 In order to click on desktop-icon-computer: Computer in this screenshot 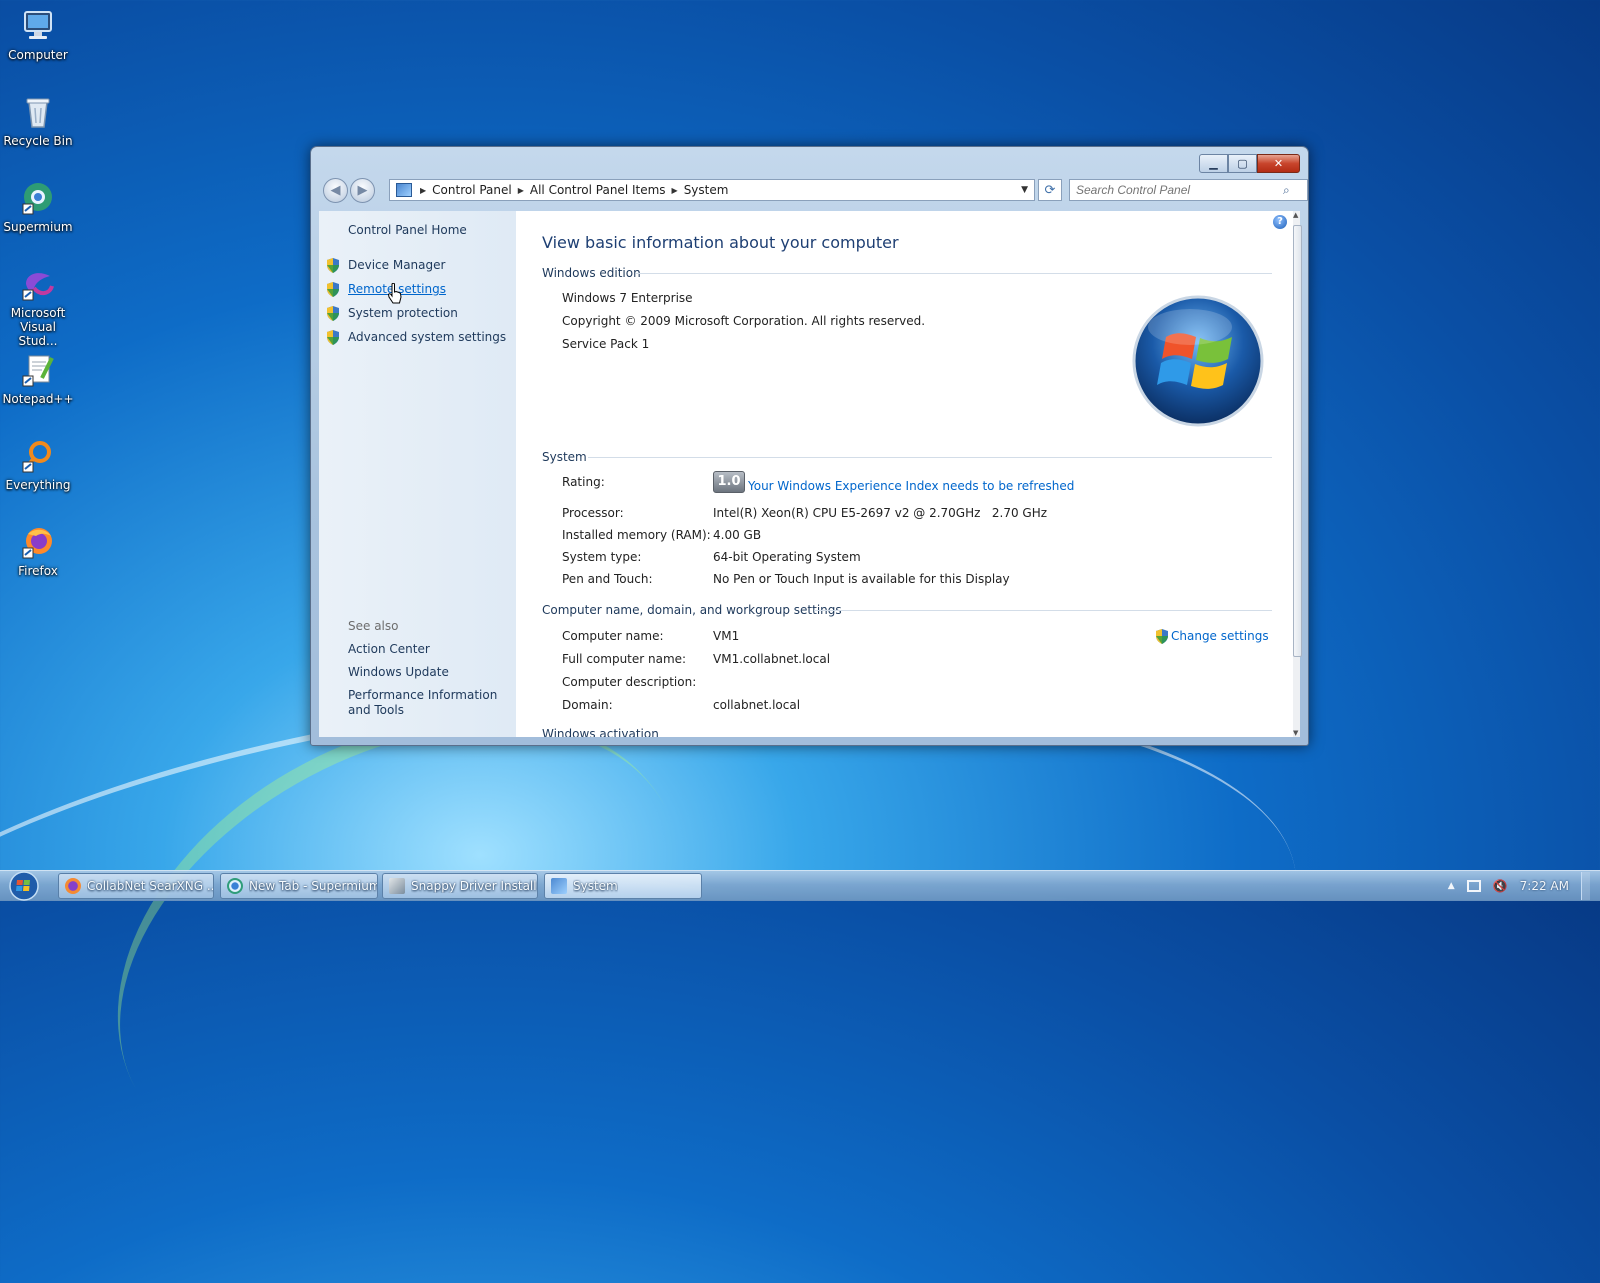, I will do `click(38, 35)`.